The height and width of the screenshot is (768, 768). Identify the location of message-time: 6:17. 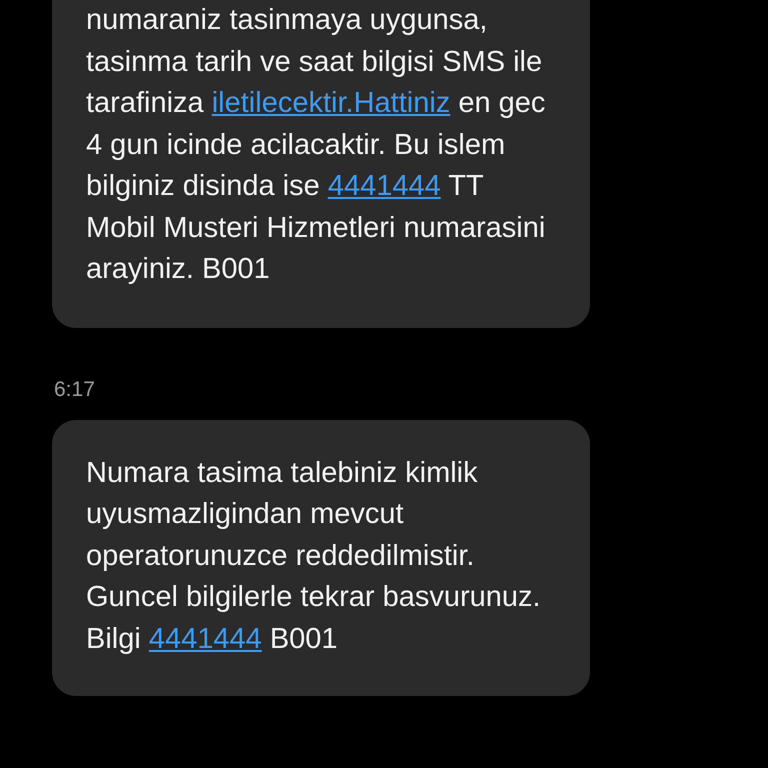
(74, 390).